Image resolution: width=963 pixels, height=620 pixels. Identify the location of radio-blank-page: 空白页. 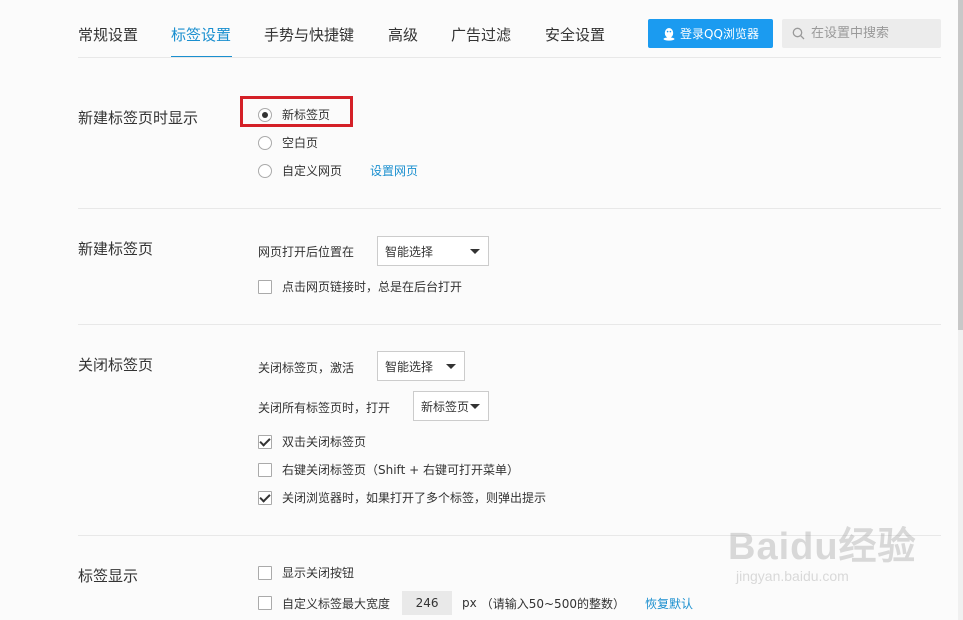
(288, 142).